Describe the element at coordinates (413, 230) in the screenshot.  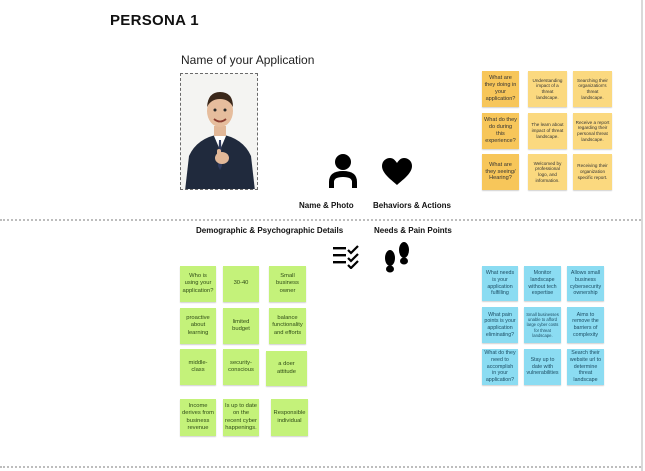
I see `section-label-needs: Needs & Pain Points` at that location.